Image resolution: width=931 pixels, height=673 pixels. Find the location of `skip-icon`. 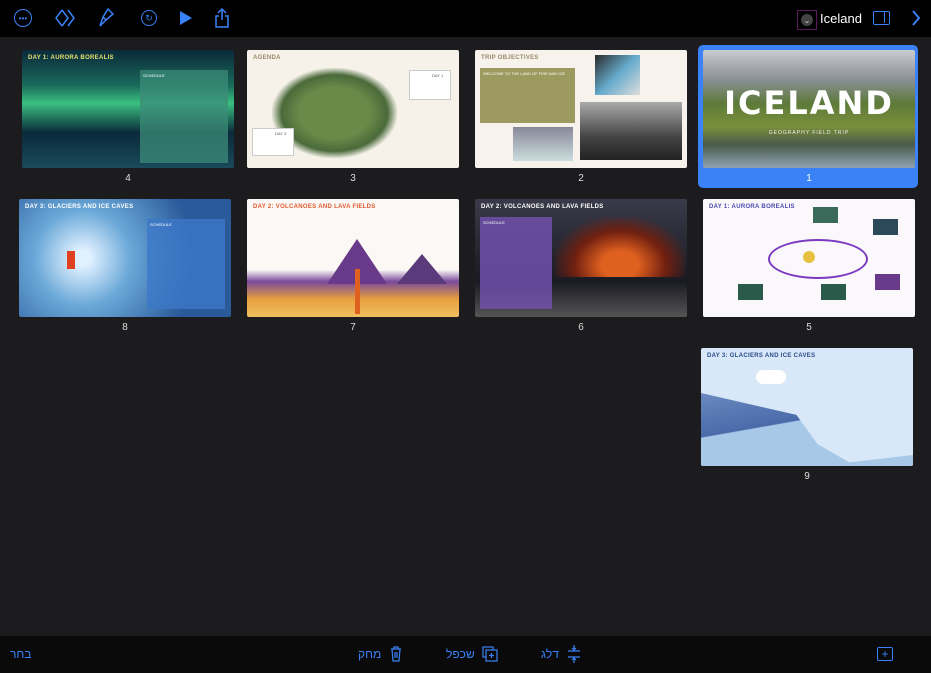

skip-icon is located at coordinates (574, 654).